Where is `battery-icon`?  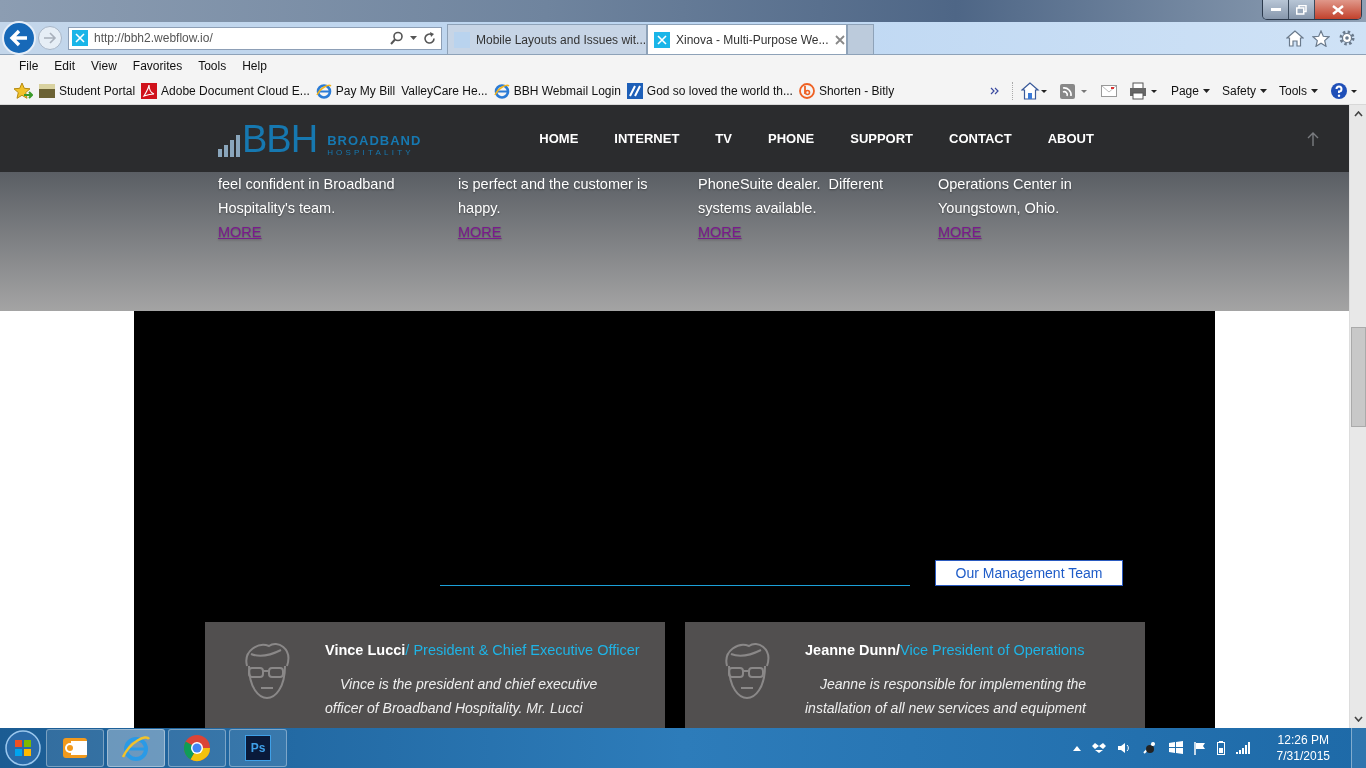 battery-icon is located at coordinates (1220, 748).